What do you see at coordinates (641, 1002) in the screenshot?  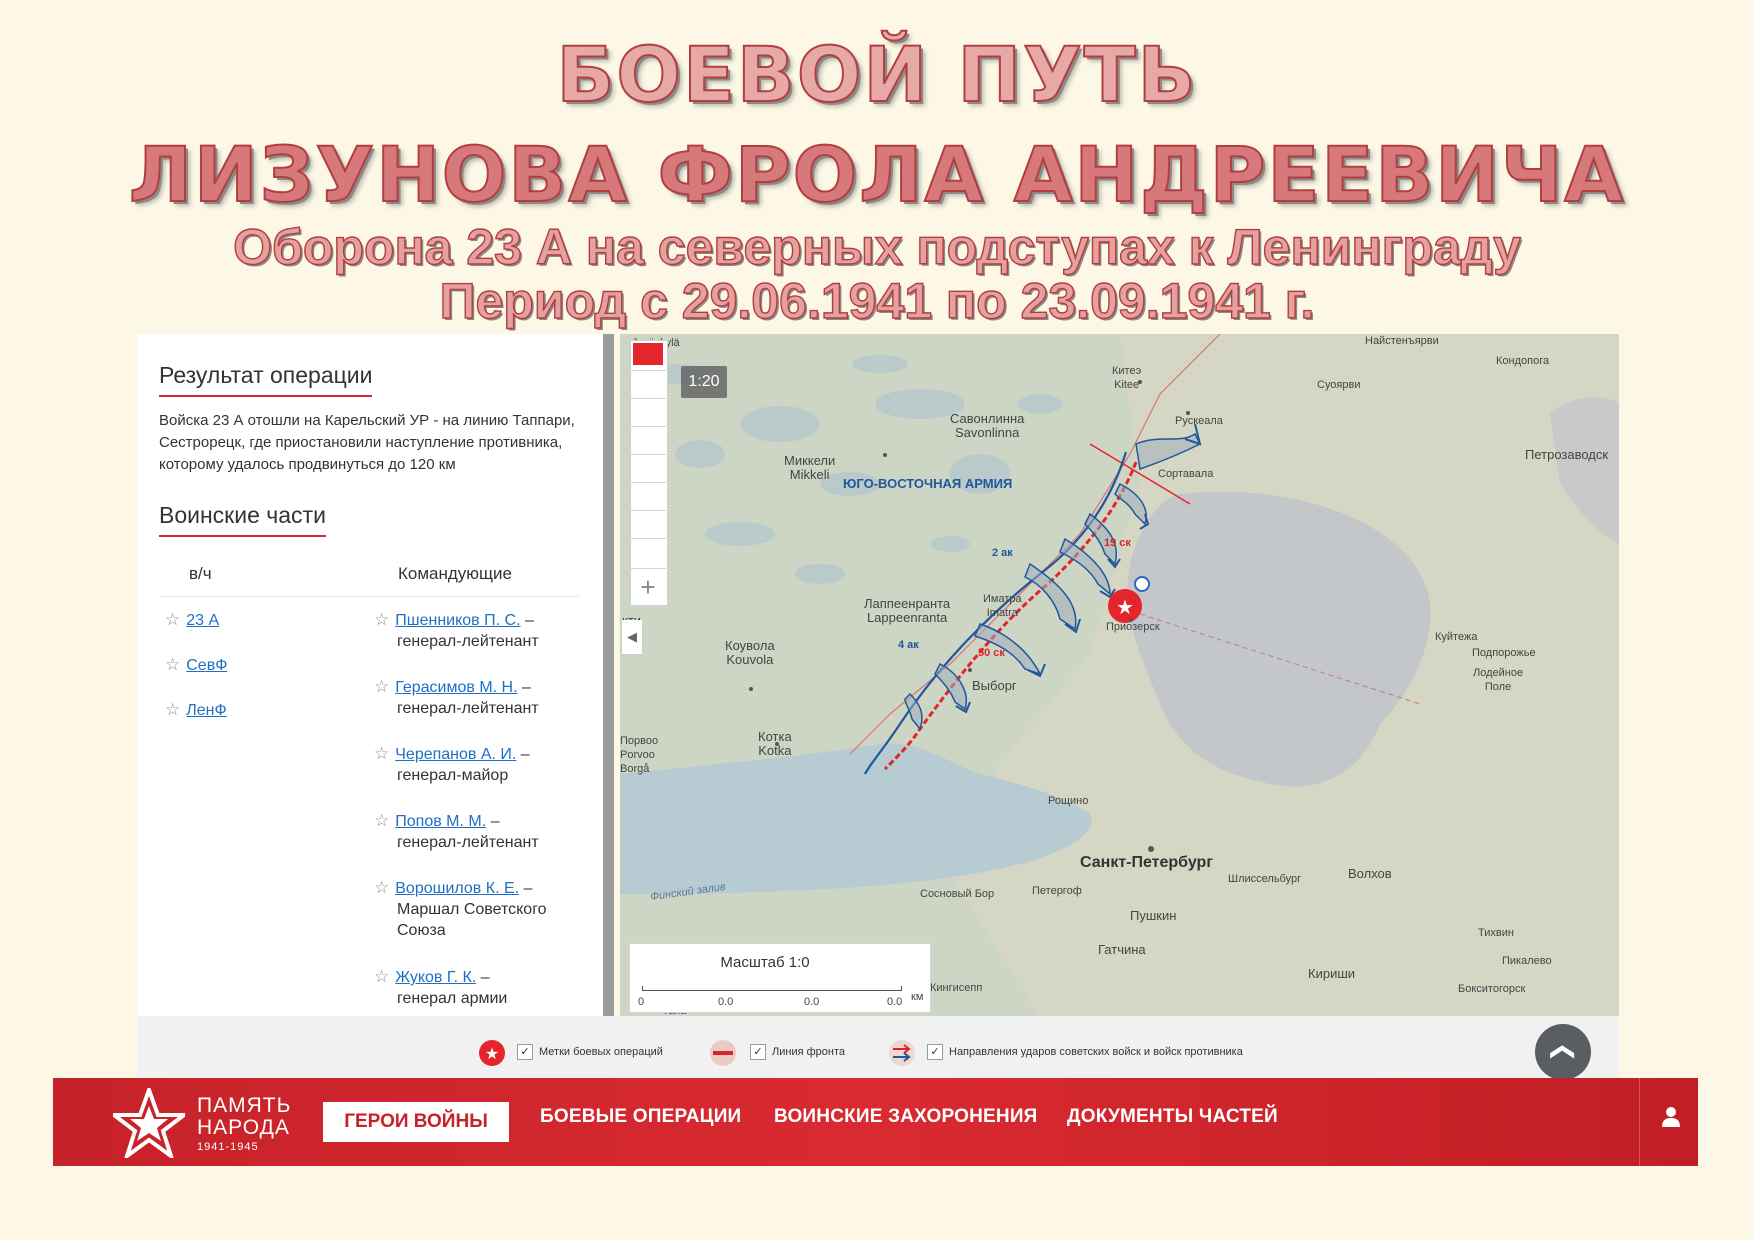 I see `scale-tick: 0` at bounding box center [641, 1002].